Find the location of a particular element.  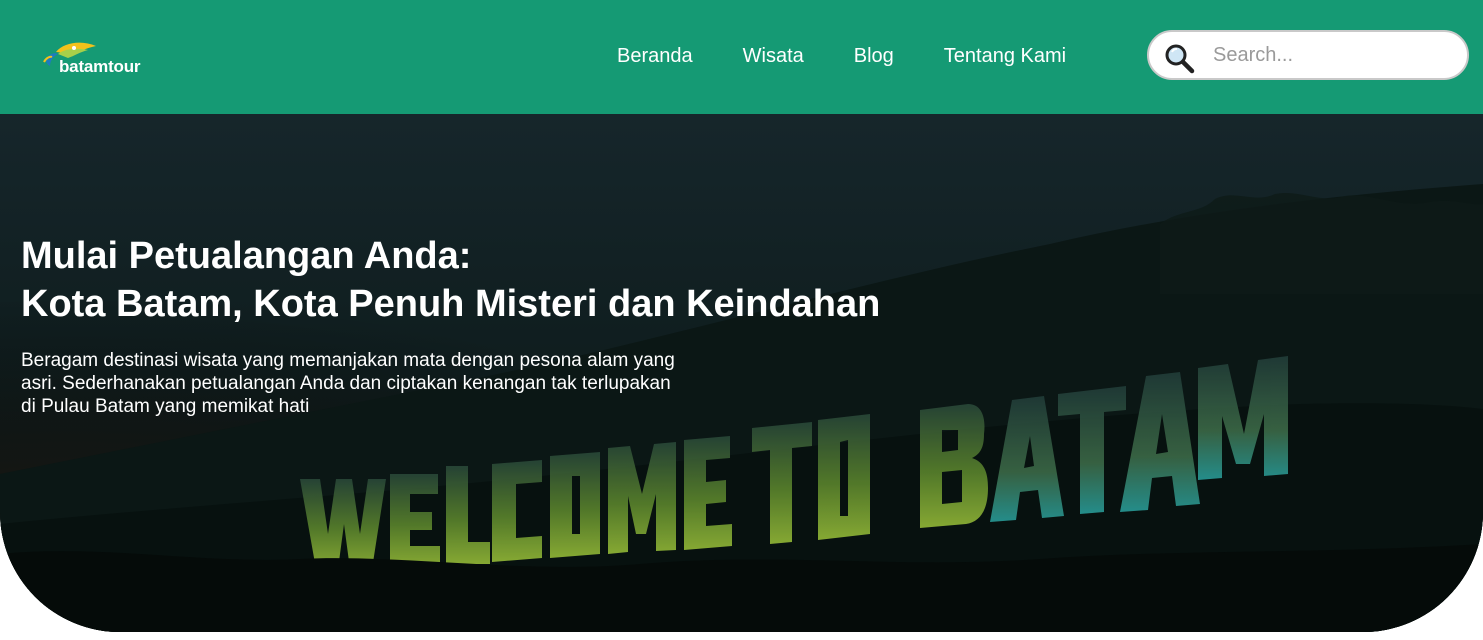

search-icon is located at coordinates (1179, 58).